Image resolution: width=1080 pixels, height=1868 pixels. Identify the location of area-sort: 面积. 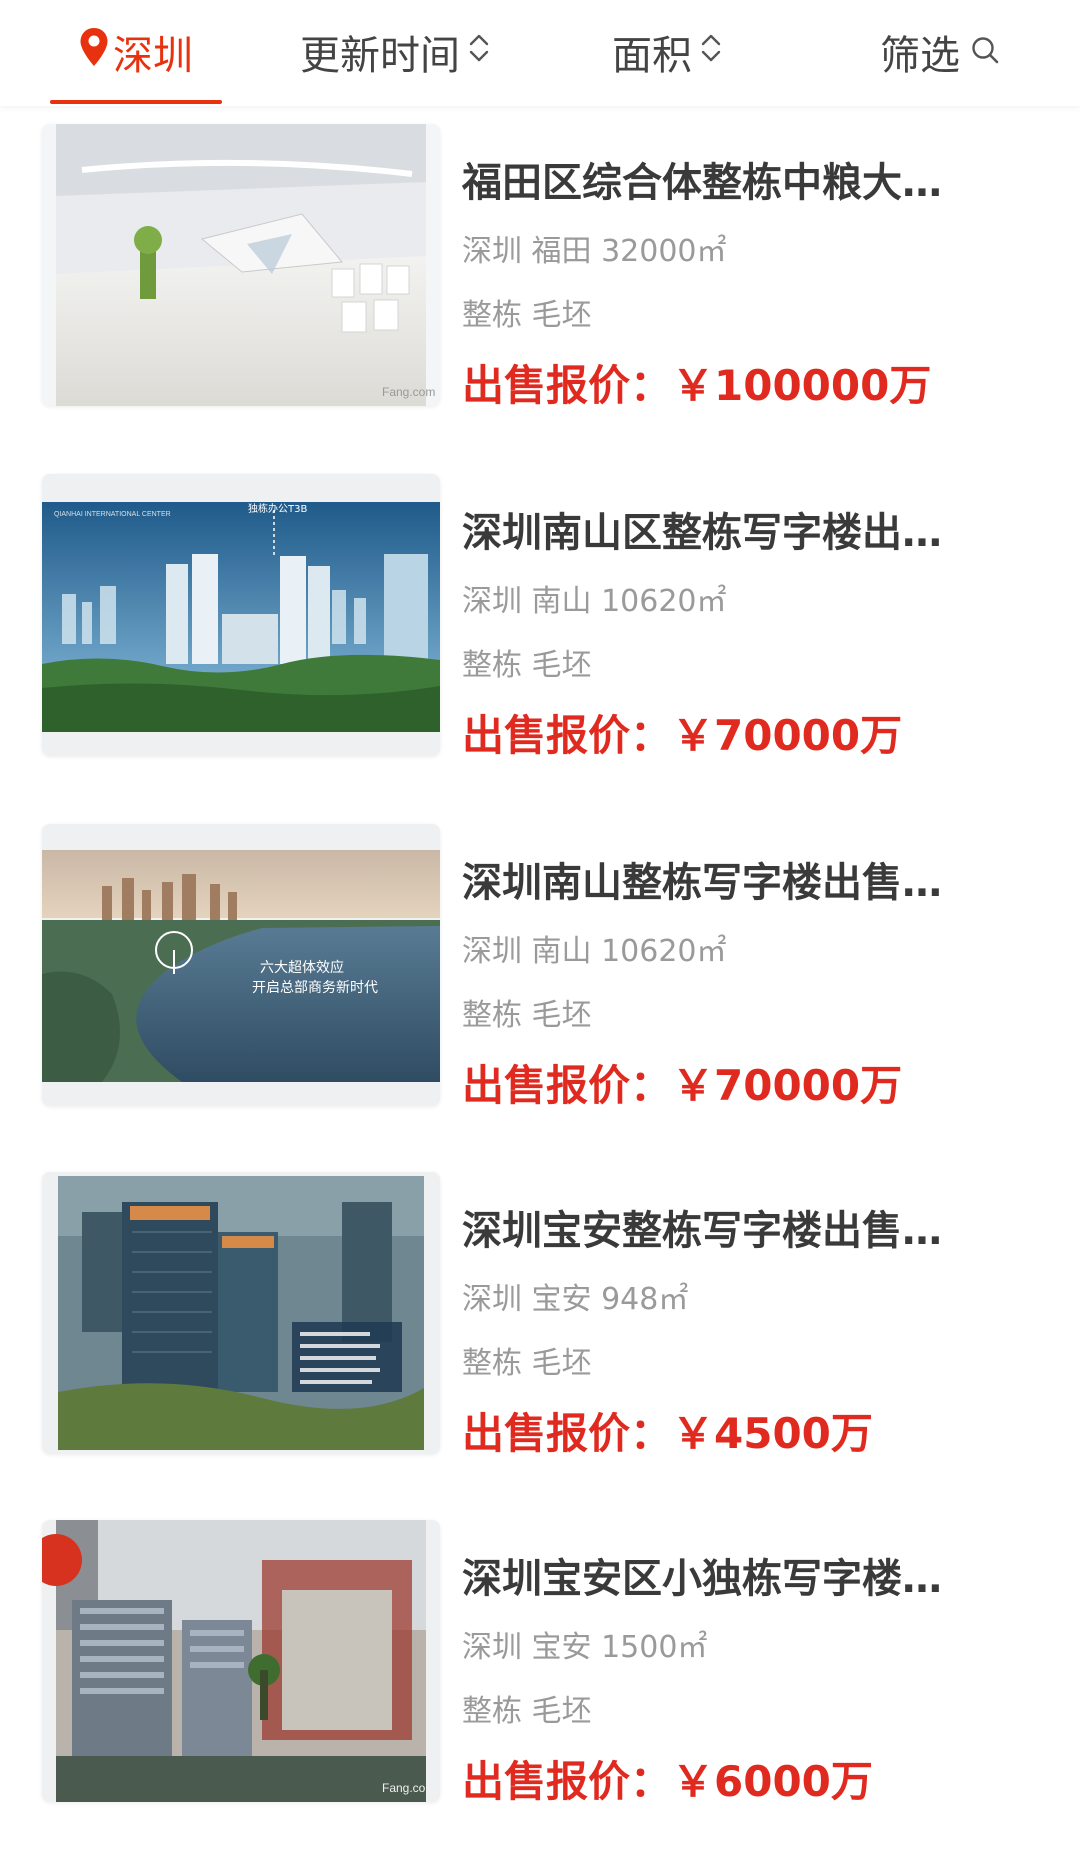
(667, 52).